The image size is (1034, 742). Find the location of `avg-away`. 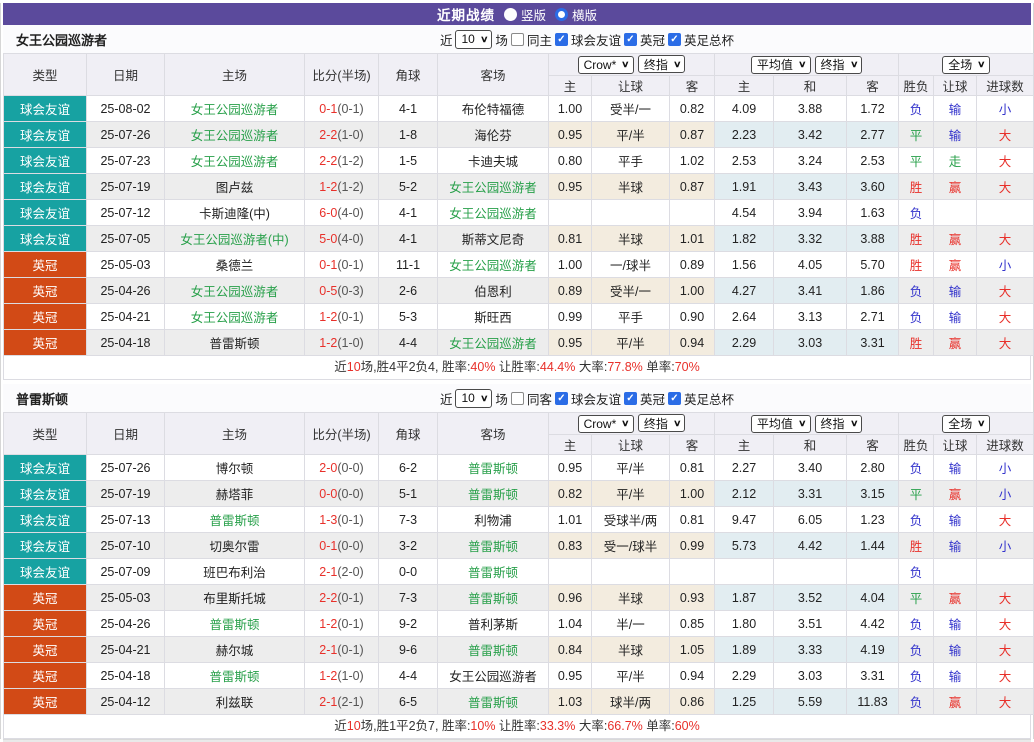

avg-away is located at coordinates (872, 571).